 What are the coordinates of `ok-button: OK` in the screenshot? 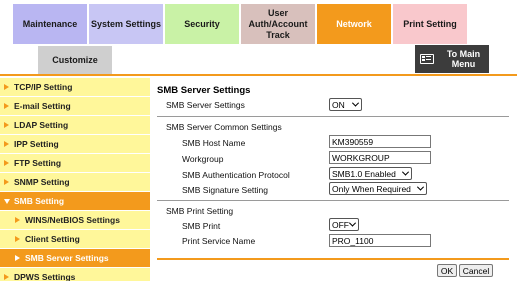 It's located at (447, 270).